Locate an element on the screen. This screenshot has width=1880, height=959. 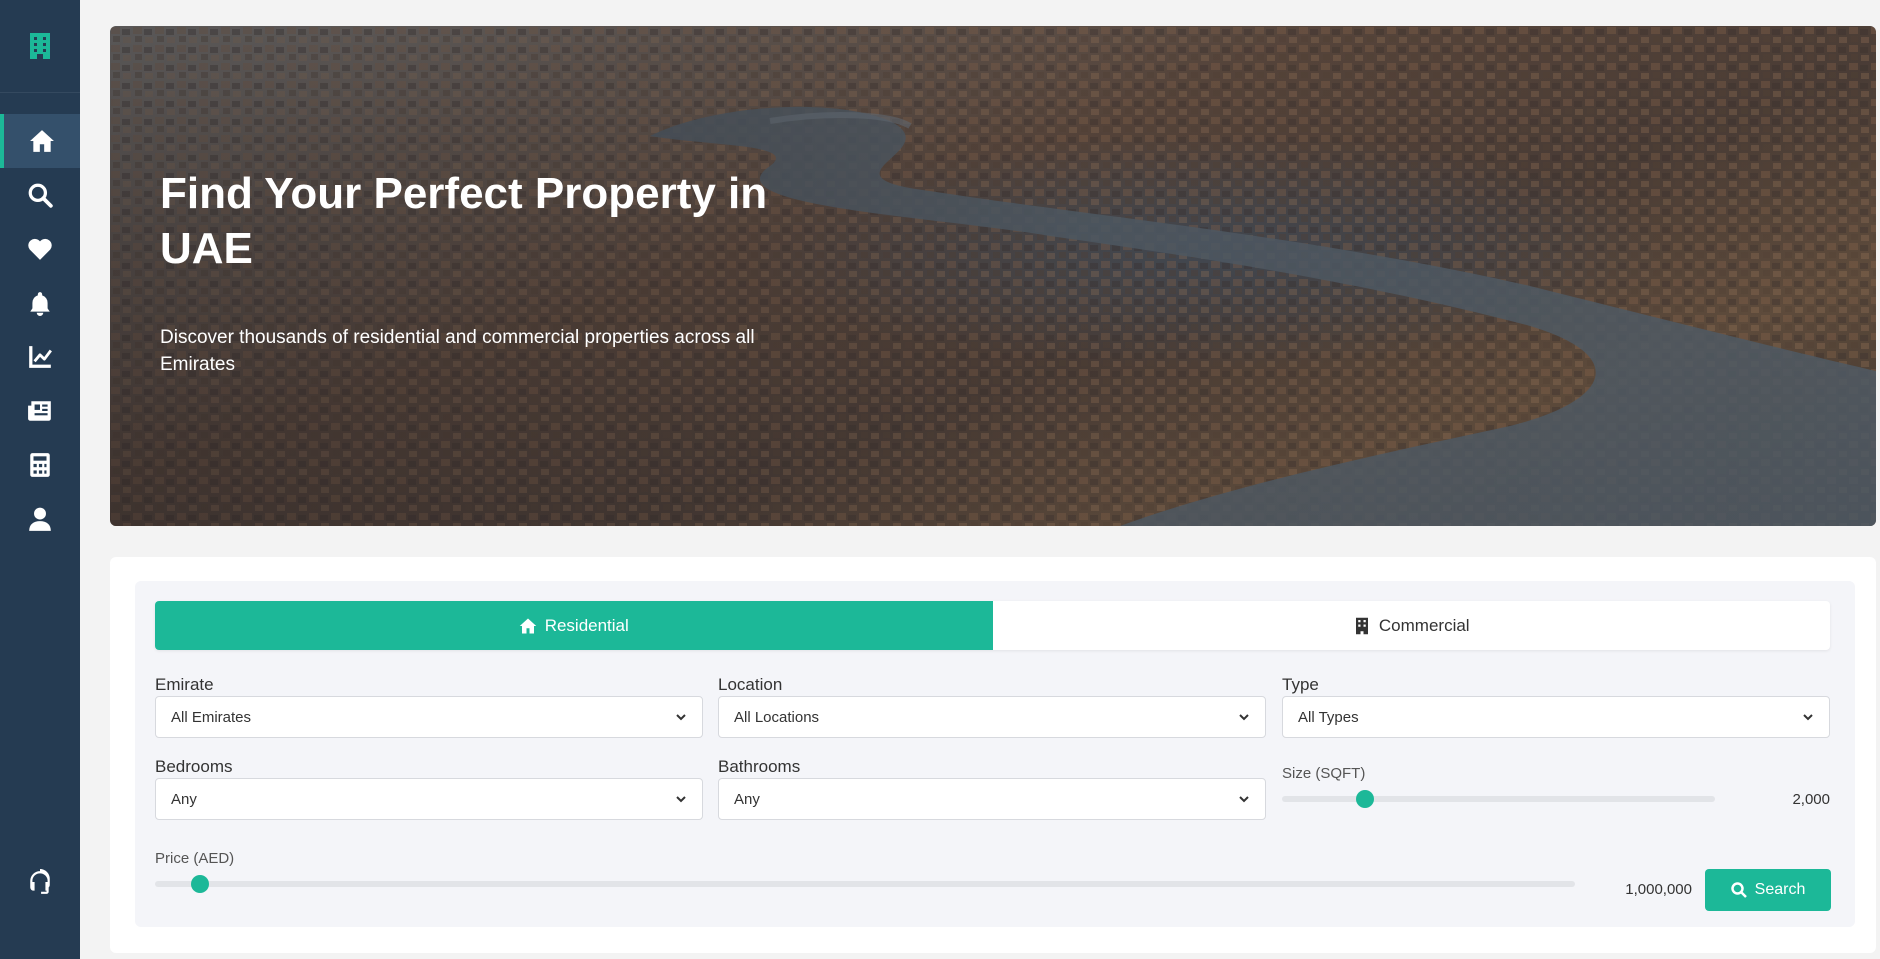
property-type-tabs: Residential Commercial is located at coordinates (992, 625).